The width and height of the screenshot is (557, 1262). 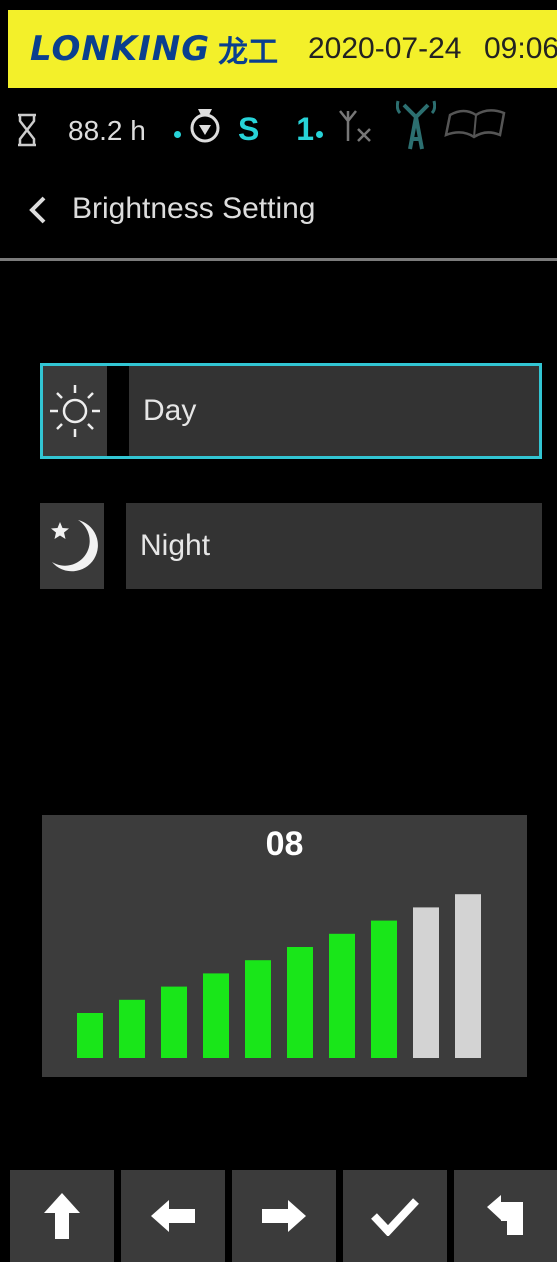 I want to click on top-header-bar: LONKING 龙工 2020-07-24 09:06, so click(x=282, y=49).